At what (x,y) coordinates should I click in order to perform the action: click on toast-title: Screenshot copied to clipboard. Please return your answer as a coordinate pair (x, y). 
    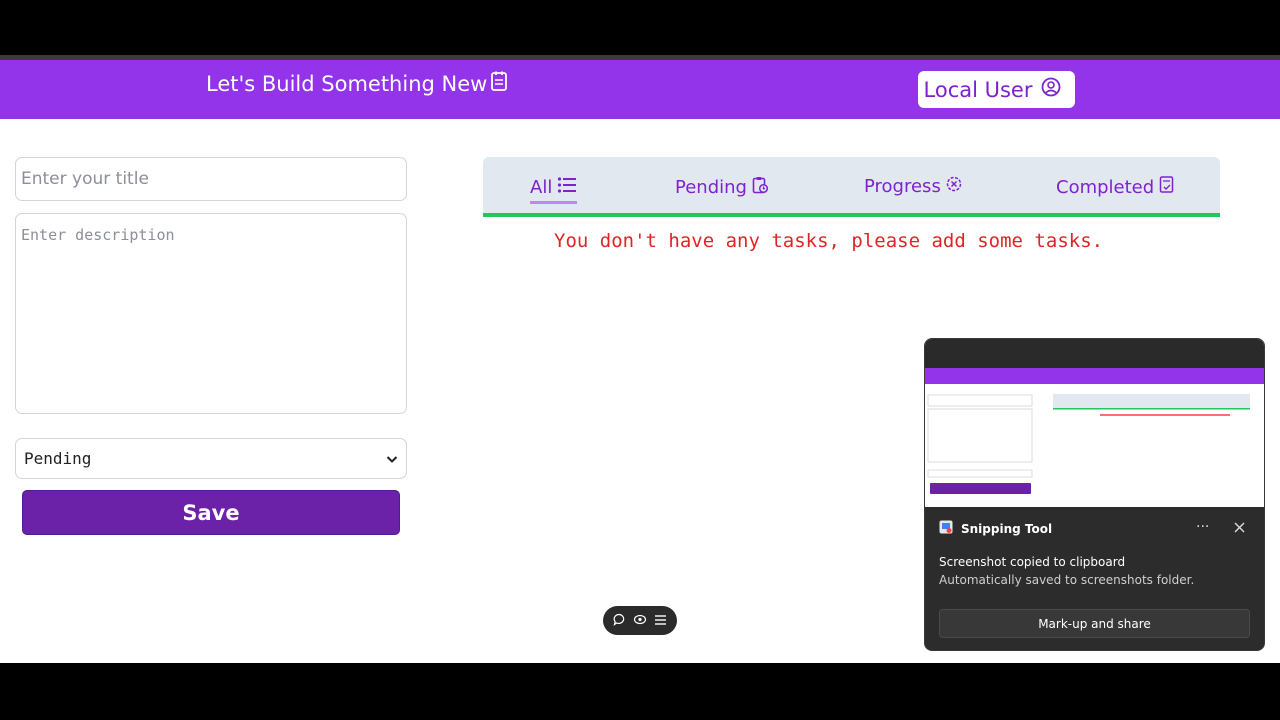
    Looking at the image, I should click on (1032, 562).